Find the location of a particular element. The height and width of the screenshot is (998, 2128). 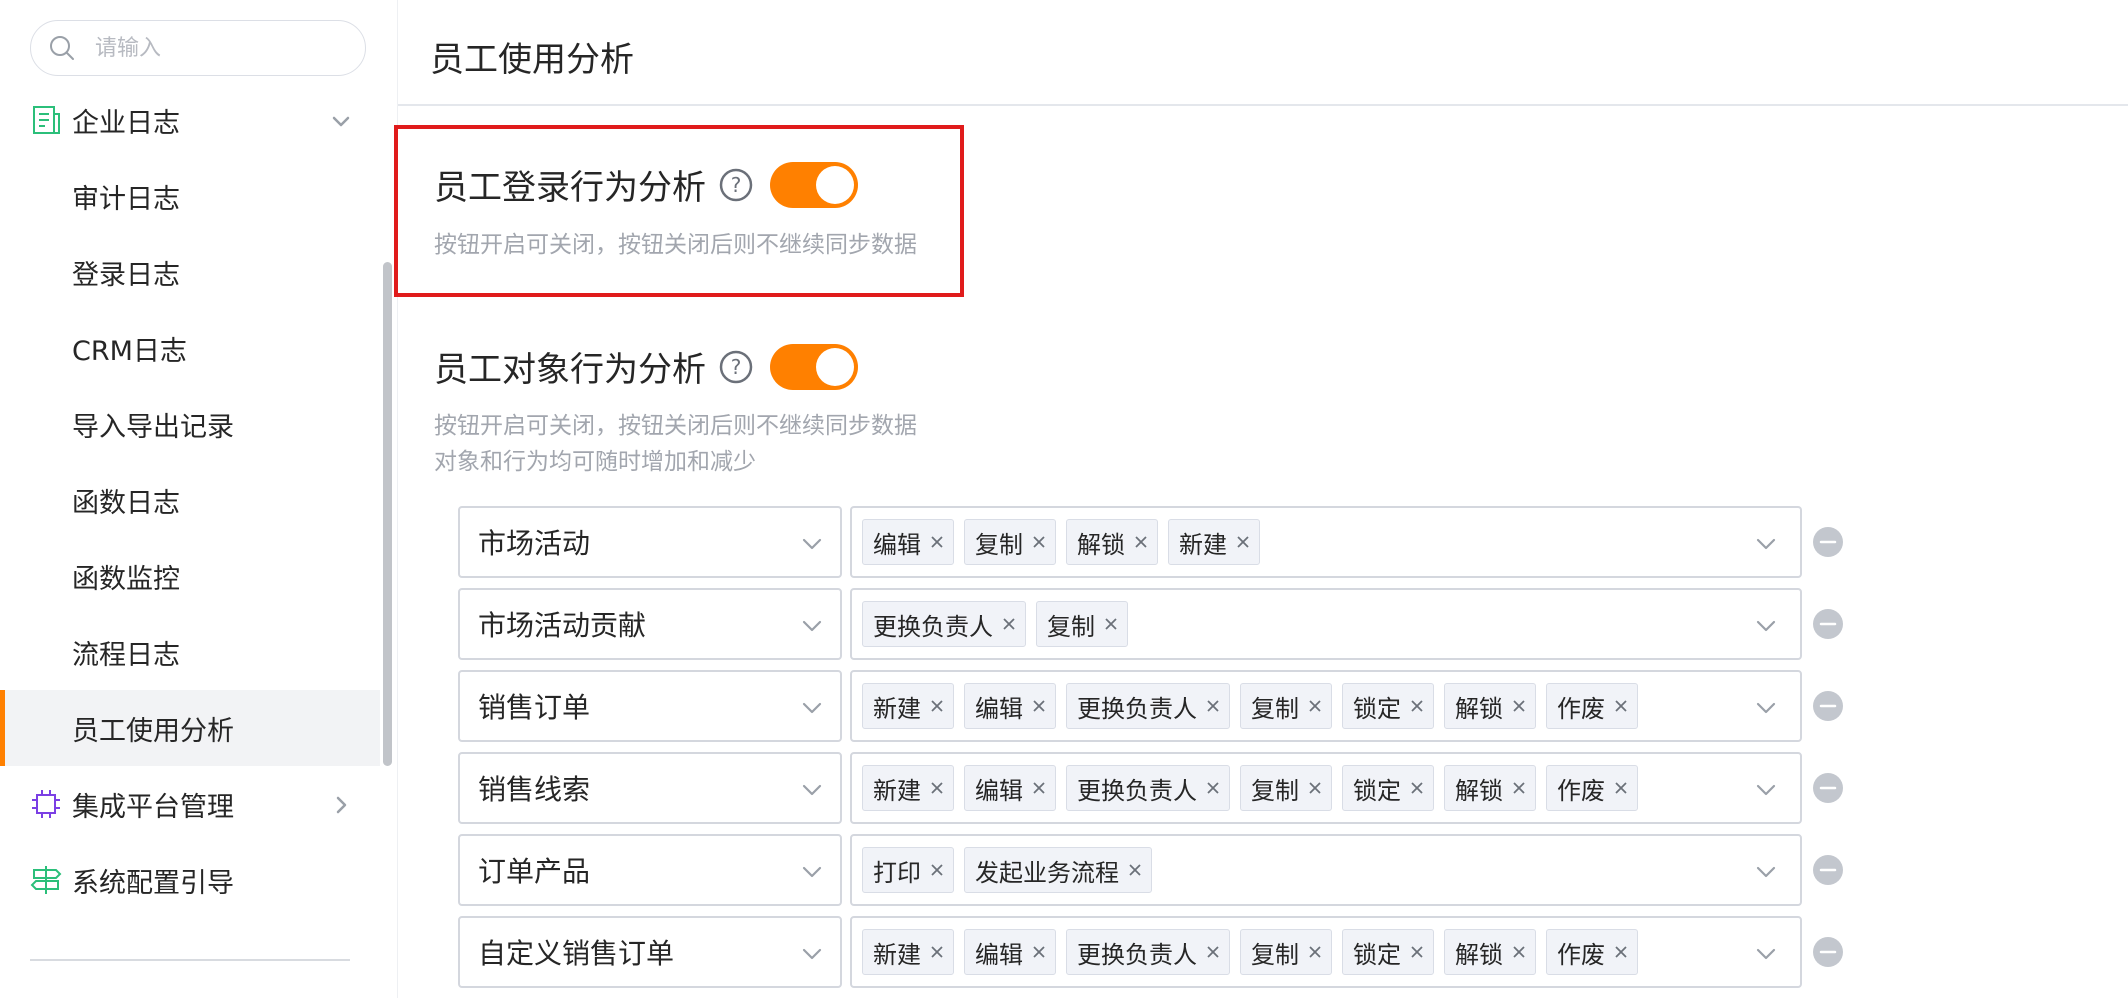

object-section-desc-1: 按钮开启可关闭，按钮关闭后则不继续同步数据 is located at coordinates (675, 426).